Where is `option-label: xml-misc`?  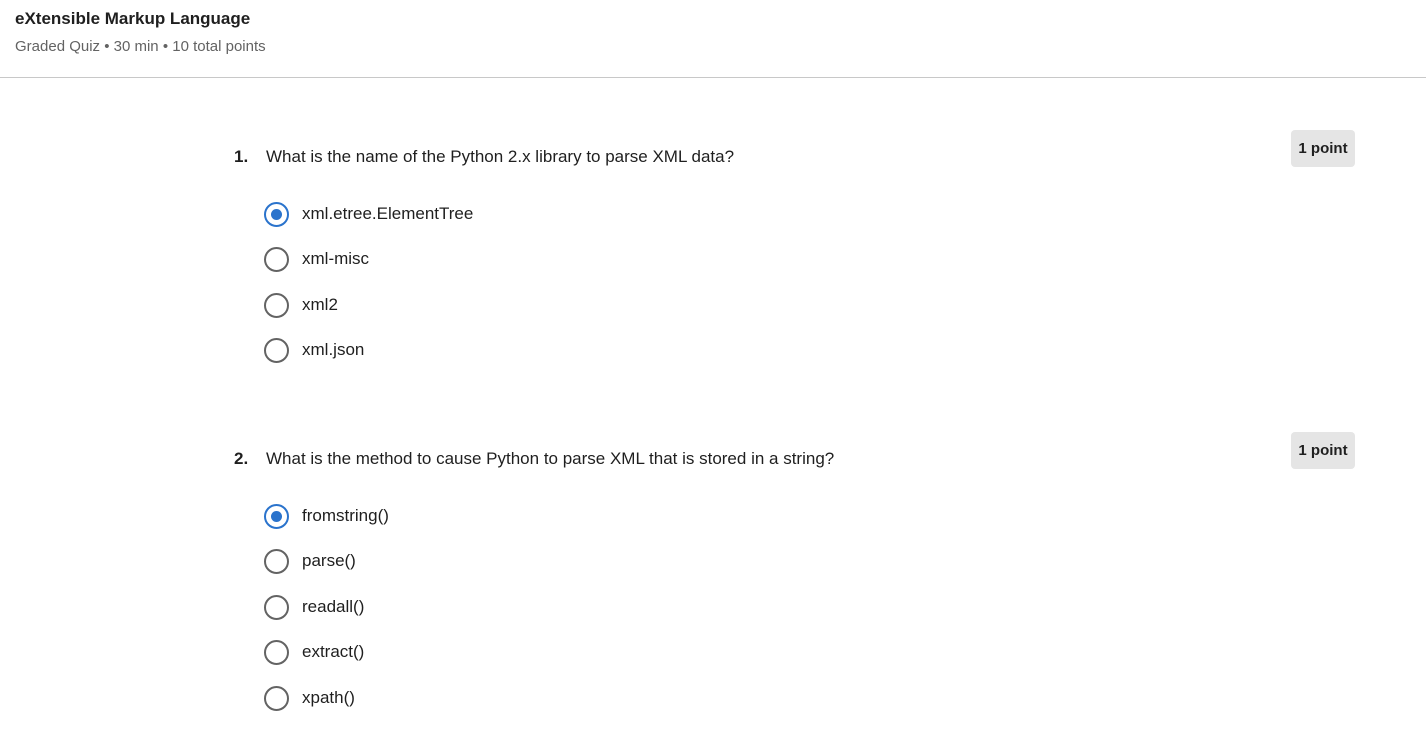
option-label: xml-misc is located at coordinates (336, 258).